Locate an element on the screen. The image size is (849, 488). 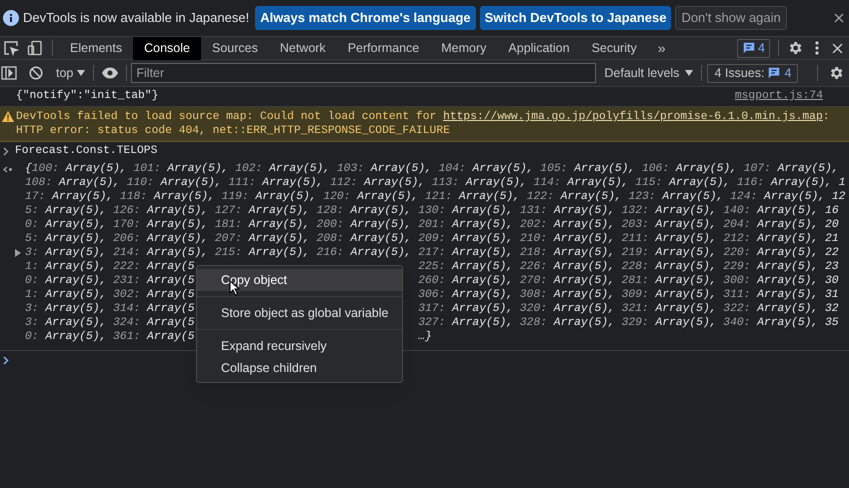
menu-item: Copy object is located at coordinates (299, 280).